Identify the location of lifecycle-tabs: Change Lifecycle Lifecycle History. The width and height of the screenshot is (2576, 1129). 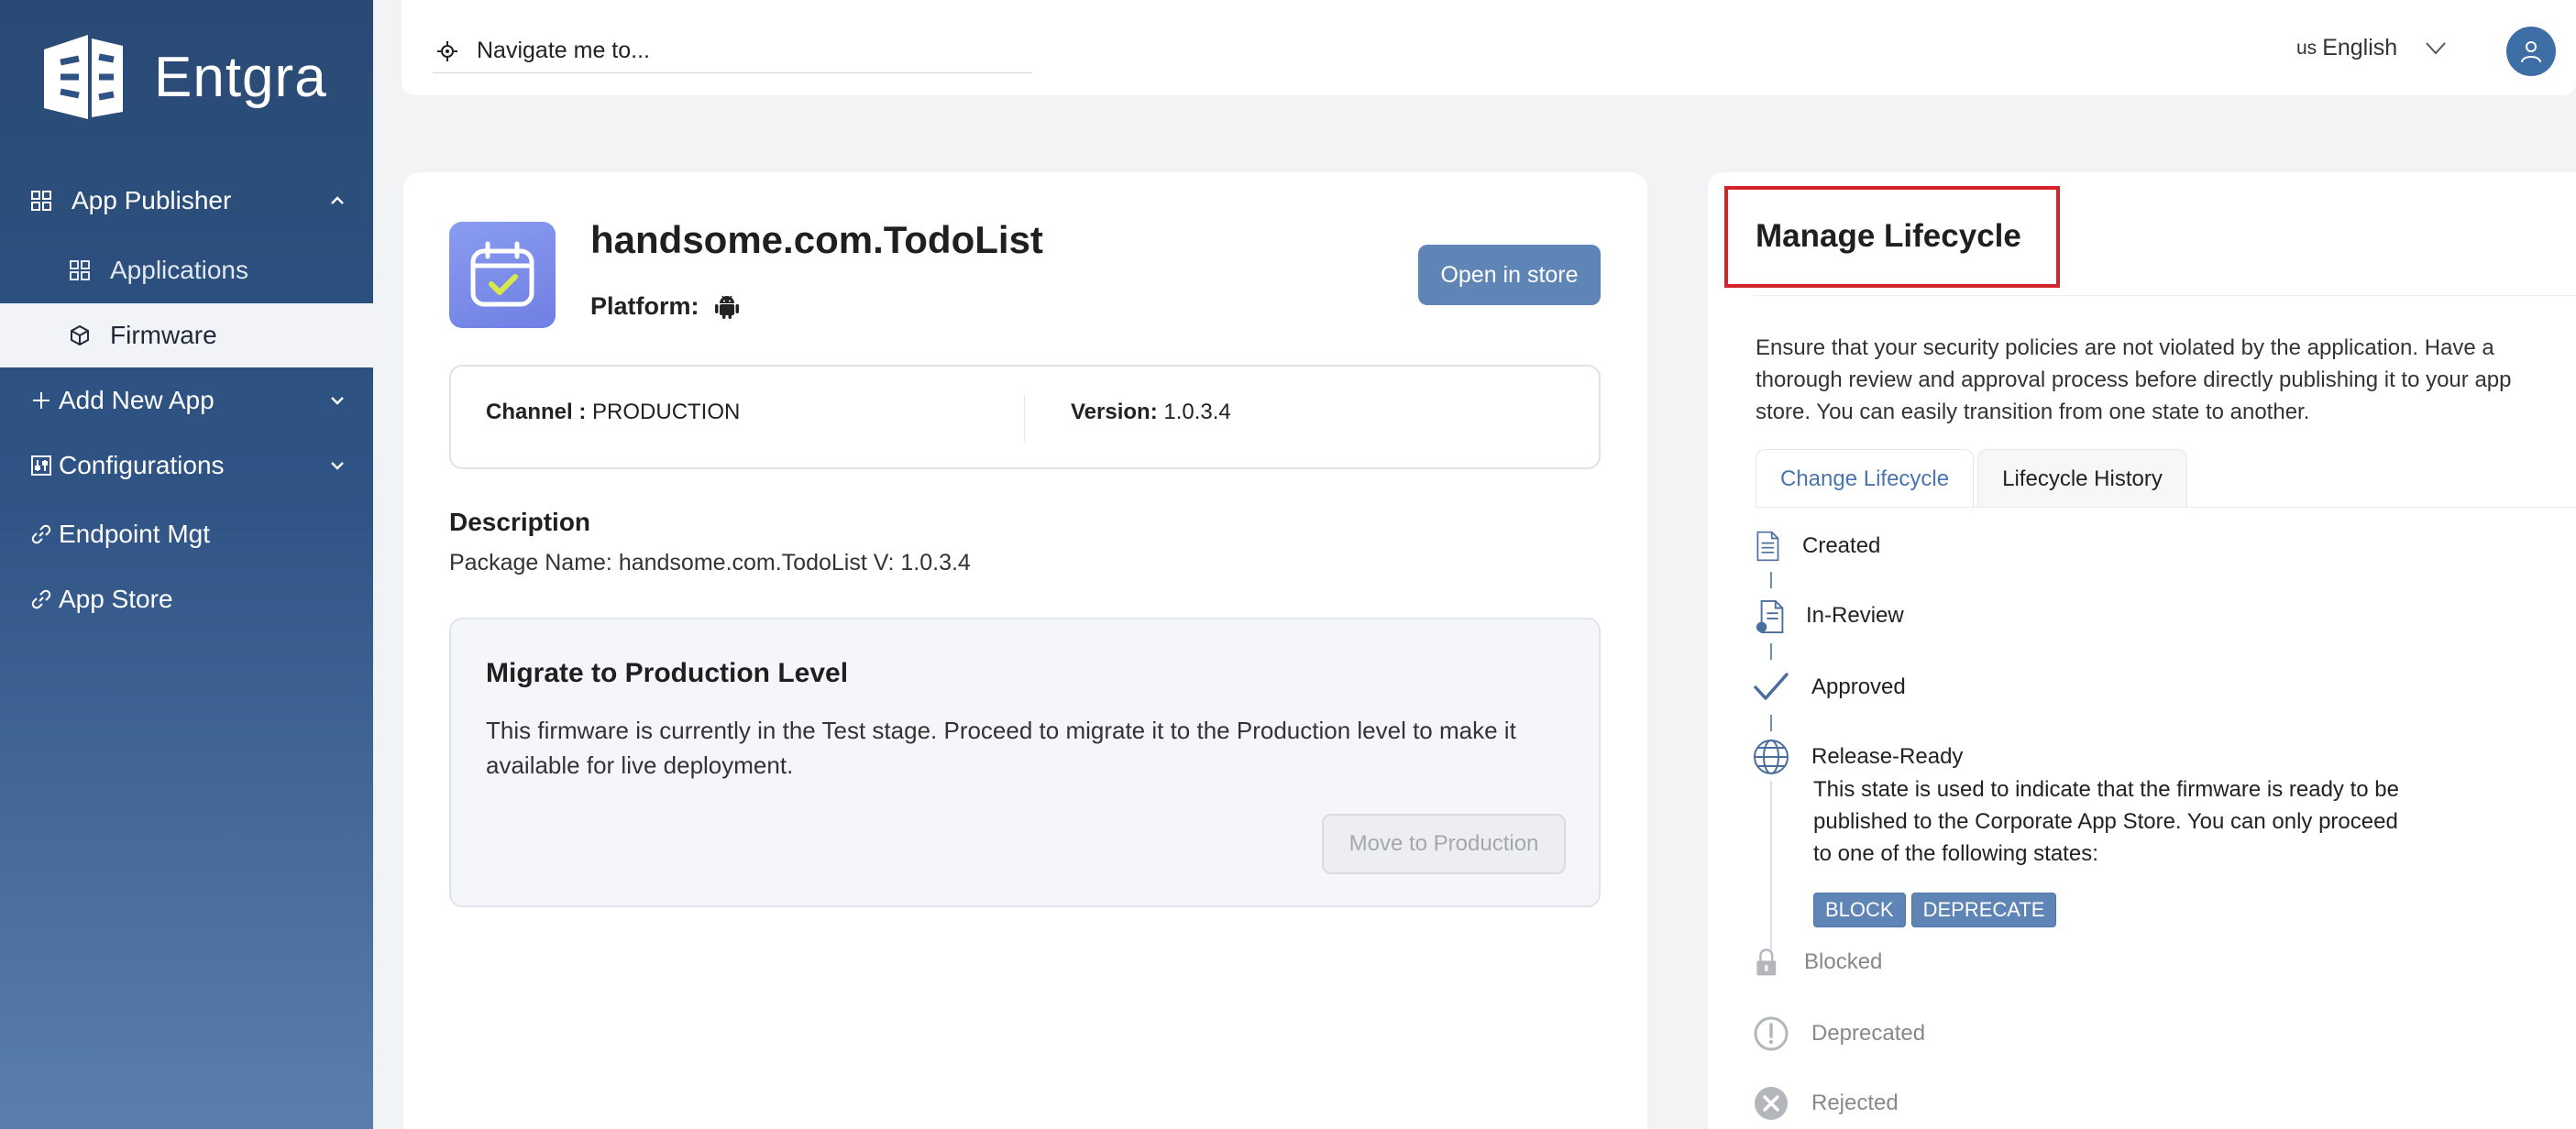
(1974, 479).